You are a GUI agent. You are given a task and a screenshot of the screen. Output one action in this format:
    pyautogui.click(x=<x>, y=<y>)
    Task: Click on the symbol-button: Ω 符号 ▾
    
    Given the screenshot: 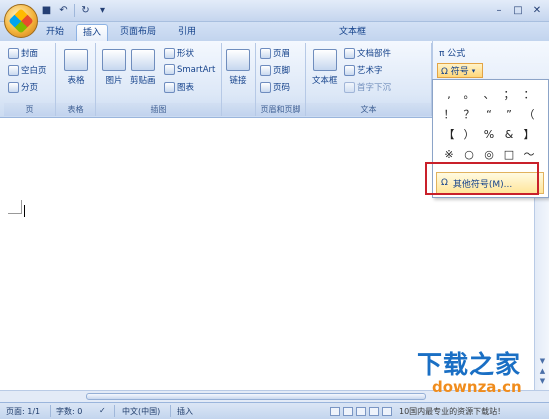 What is the action you would take?
    pyautogui.click(x=460, y=70)
    